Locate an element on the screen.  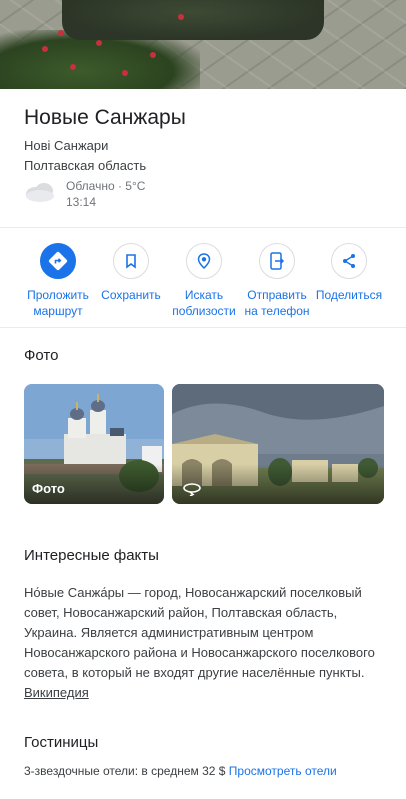
directions-button: Проложить маршрут is located at coordinates (58, 281).